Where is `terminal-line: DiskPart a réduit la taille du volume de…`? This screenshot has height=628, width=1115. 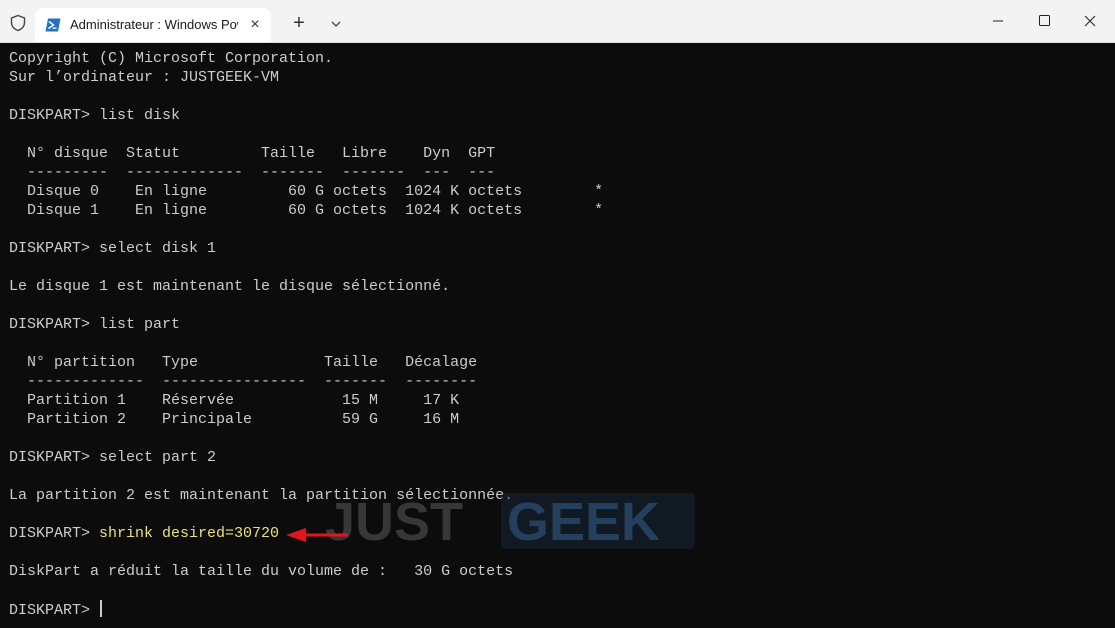
terminal-line: DiskPart a réduit la taille du volume de… is located at coordinates (261, 571).